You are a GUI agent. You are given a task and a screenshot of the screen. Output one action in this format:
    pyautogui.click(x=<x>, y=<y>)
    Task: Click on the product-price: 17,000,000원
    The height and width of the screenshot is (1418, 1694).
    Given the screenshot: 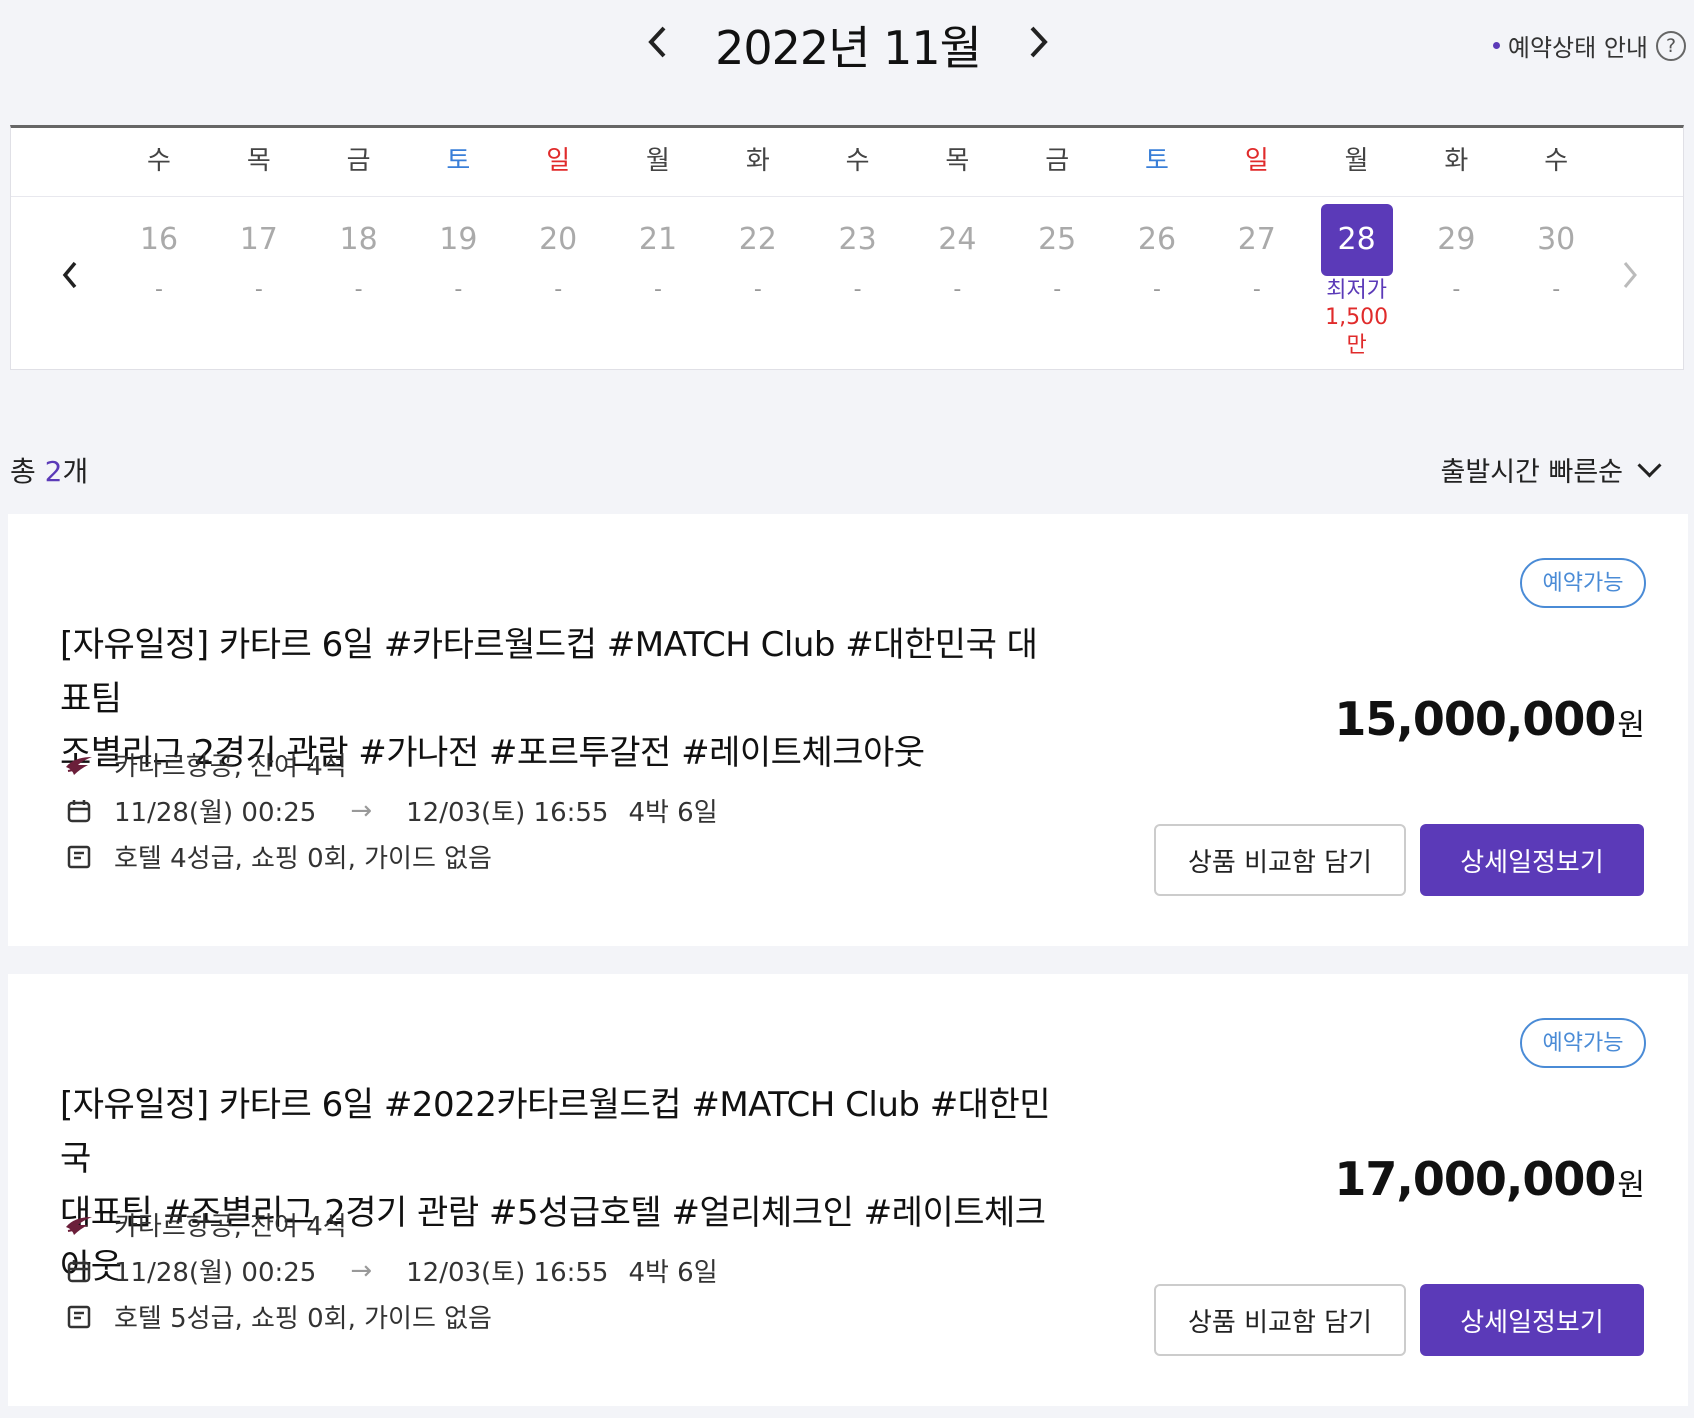 What is the action you would take?
    pyautogui.click(x=1489, y=1179)
    